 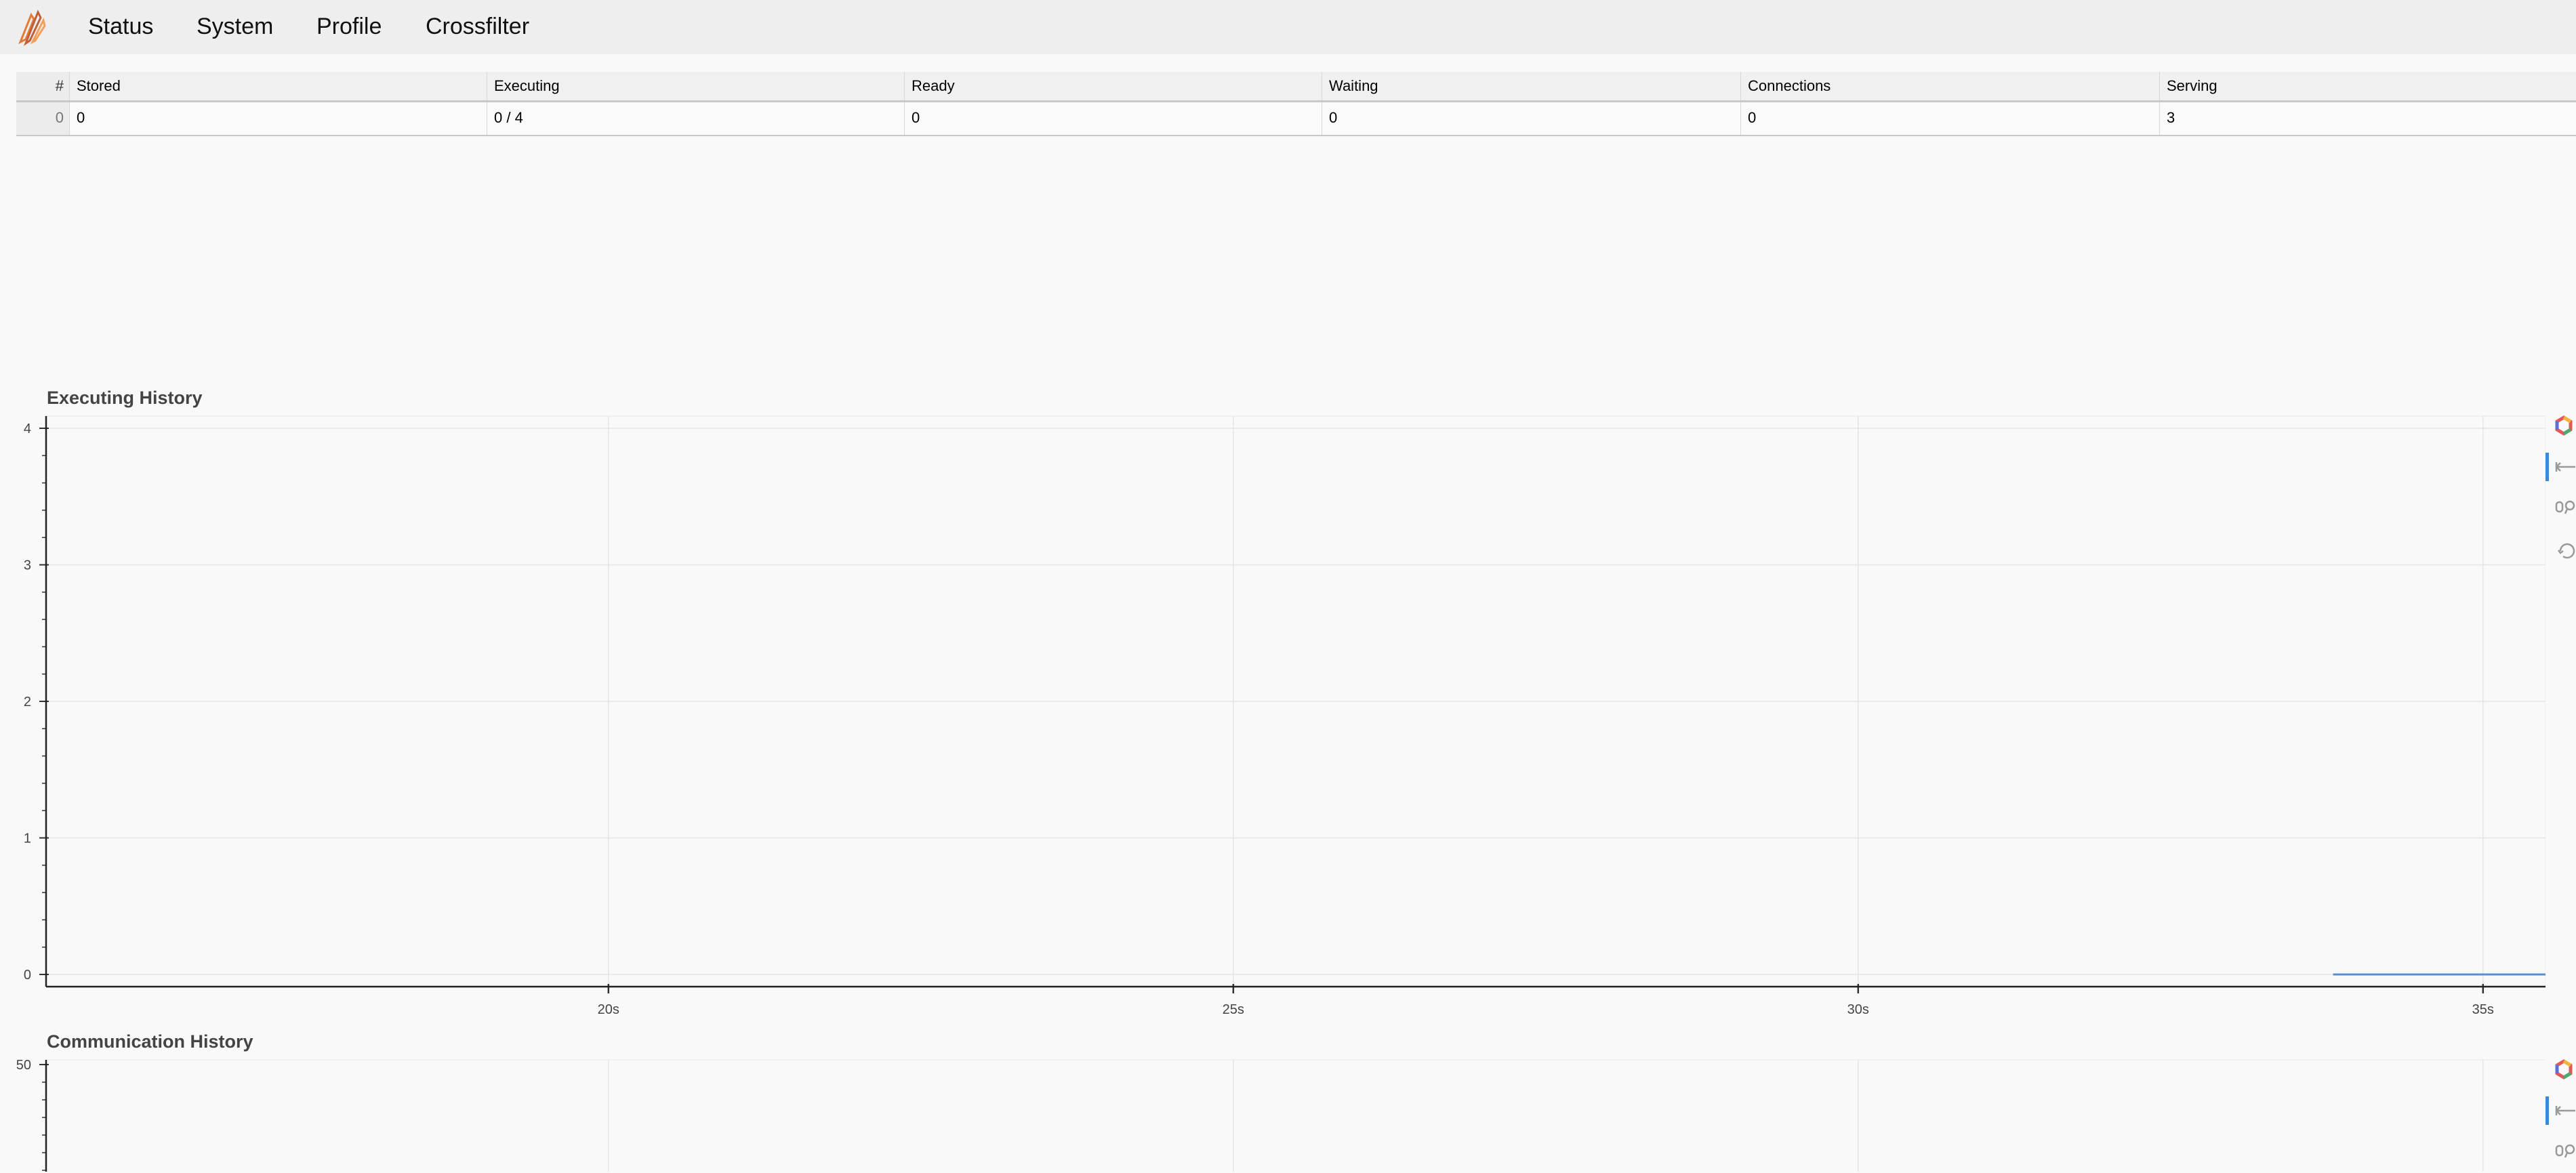 What do you see at coordinates (278, 86) in the screenshot?
I see `column-header-stored: Stored` at bounding box center [278, 86].